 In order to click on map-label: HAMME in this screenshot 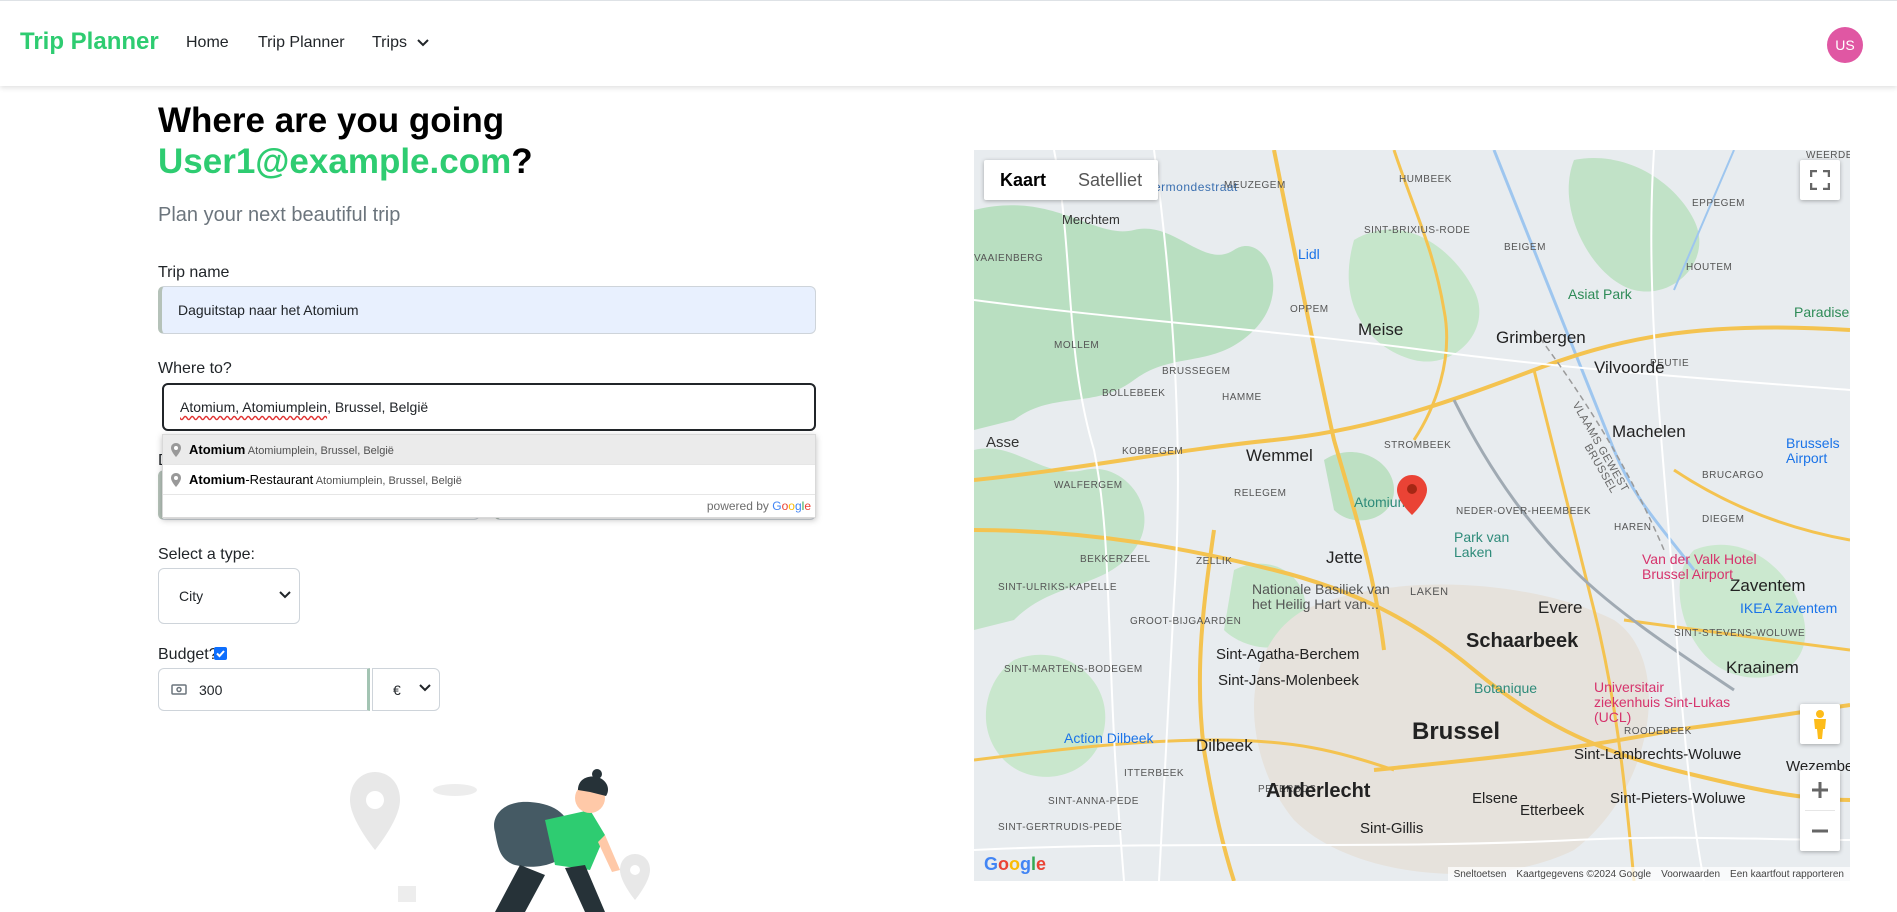, I will do `click(1242, 397)`.